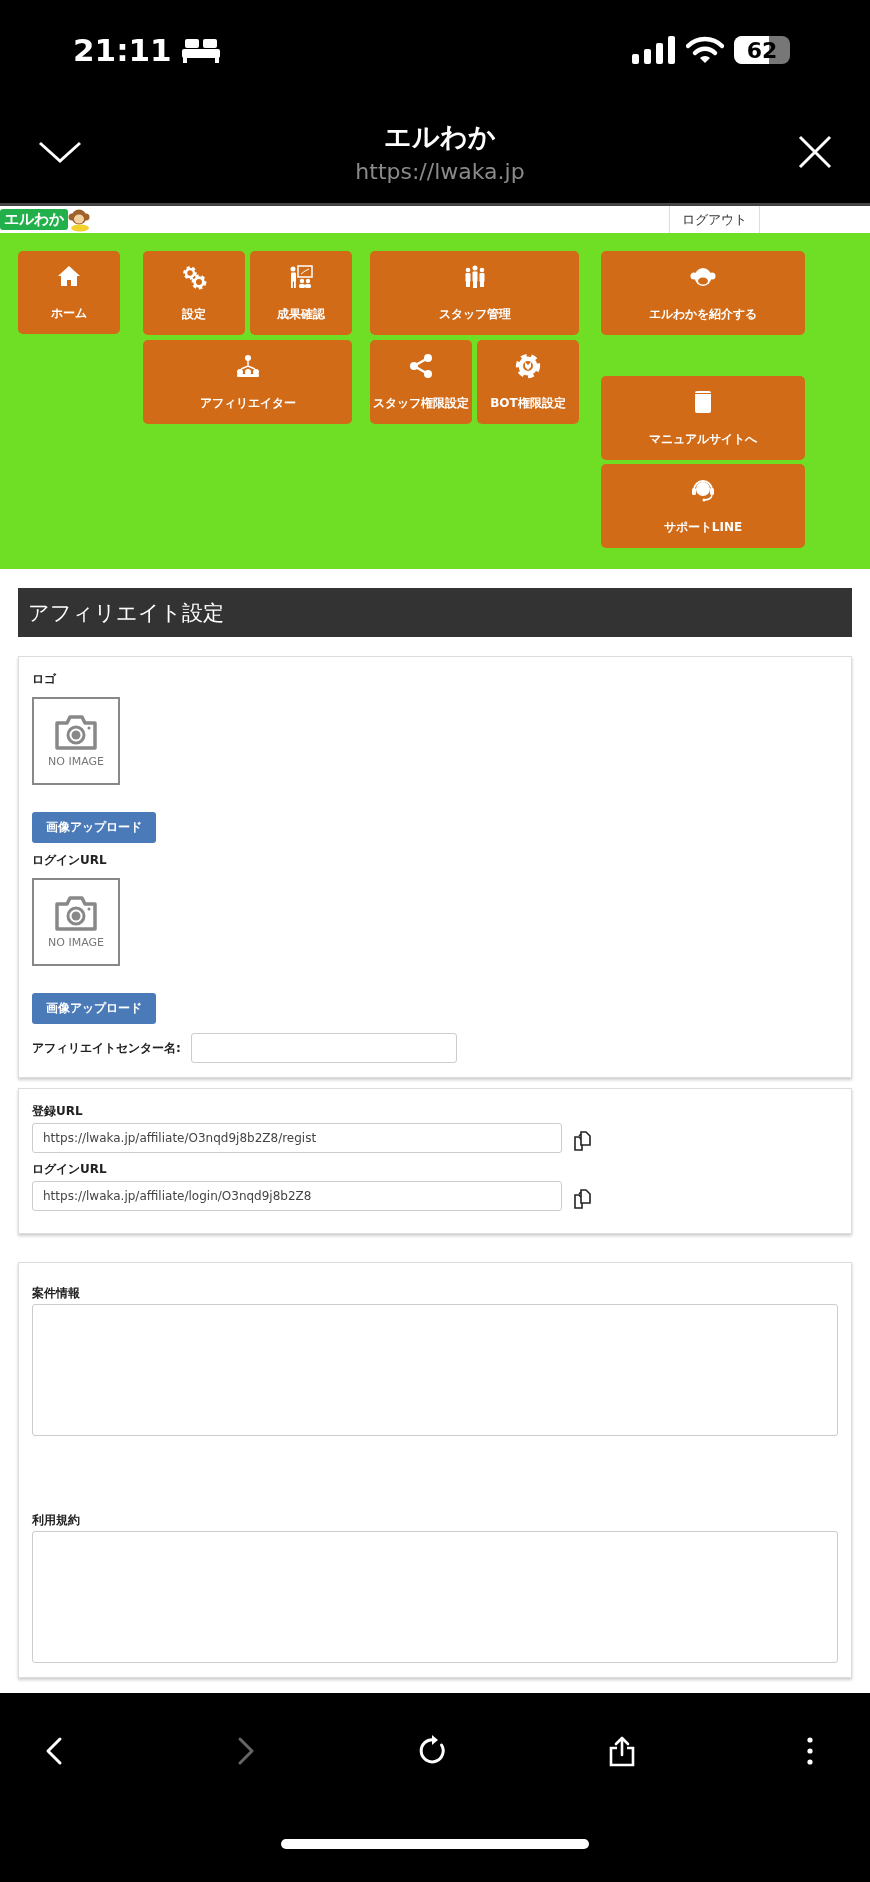 The width and height of the screenshot is (870, 1882). I want to click on nav-tile: スタッフ管理, so click(474, 293).